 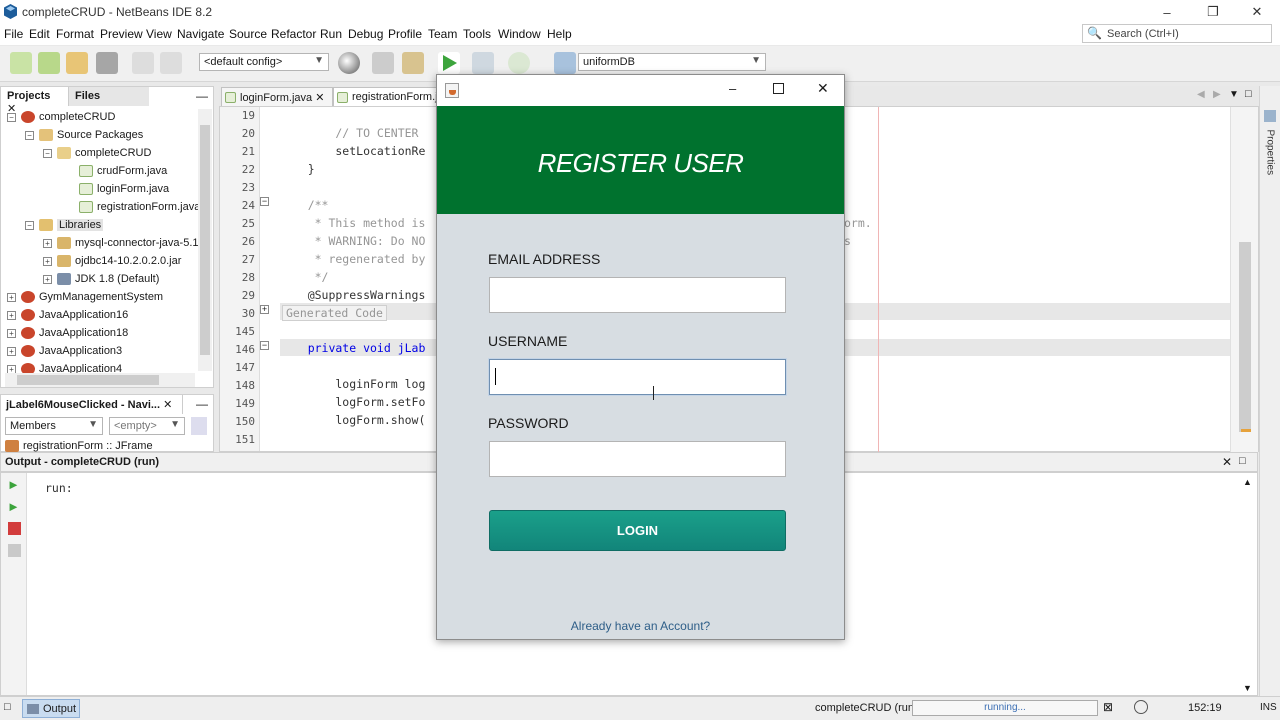 What do you see at coordinates (1167, 12) in the screenshot?
I see `minimize-button: –` at bounding box center [1167, 12].